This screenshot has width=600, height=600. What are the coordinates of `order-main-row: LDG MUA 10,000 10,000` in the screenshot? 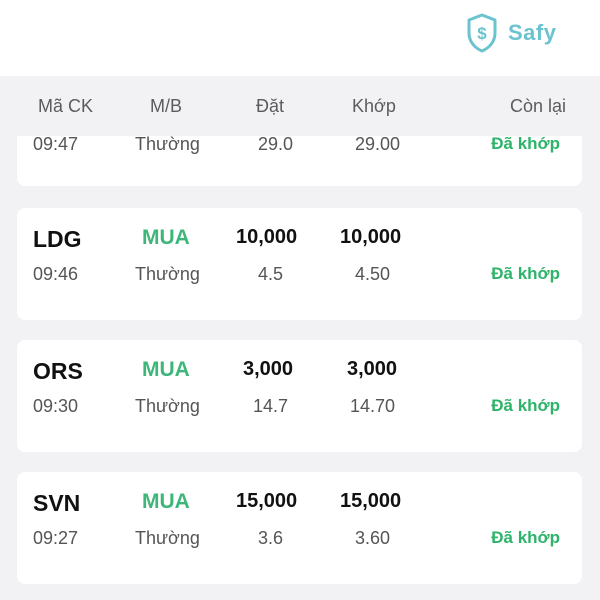 It's located at (299, 241).